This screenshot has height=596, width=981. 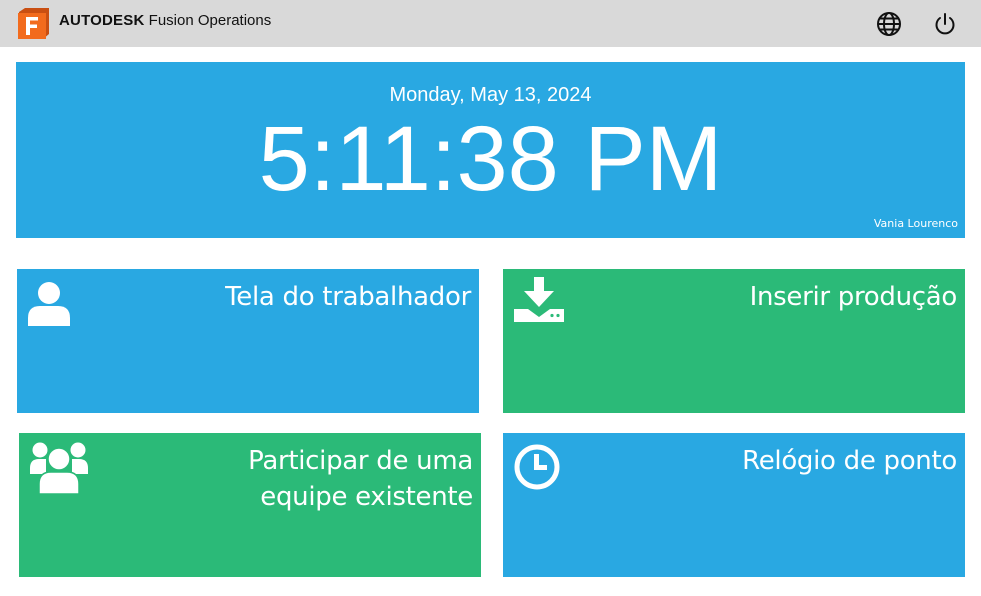 I want to click on user-icon, so click(x=49, y=306).